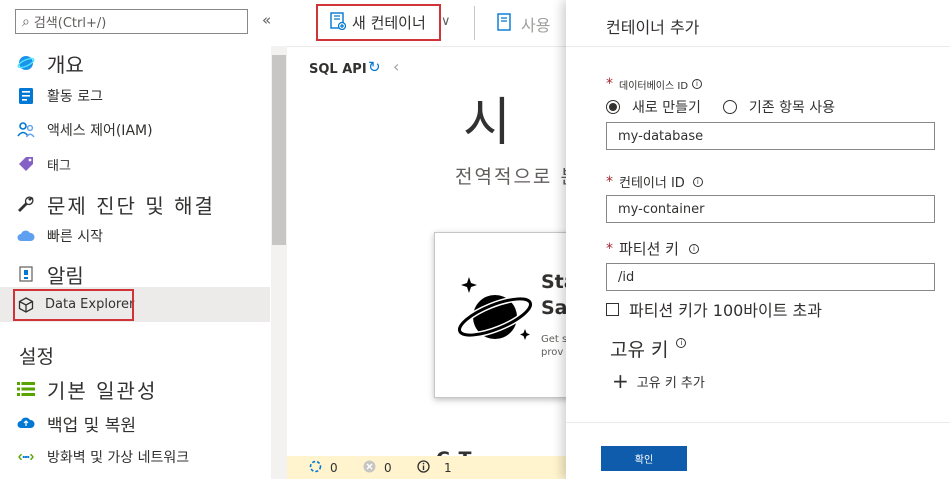 Image resolution: width=950 pixels, height=479 pixels. What do you see at coordinates (135, 275) in the screenshot?
I see `sidebar-item-alerts: 알림` at bounding box center [135, 275].